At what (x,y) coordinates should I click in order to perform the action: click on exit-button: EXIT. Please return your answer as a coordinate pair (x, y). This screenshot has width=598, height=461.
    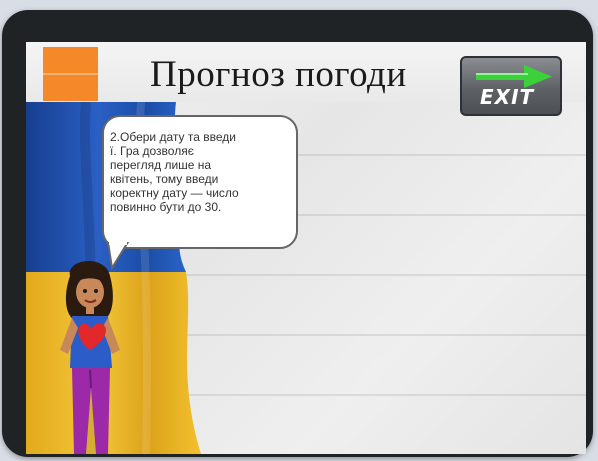
    Looking at the image, I should click on (511, 86).